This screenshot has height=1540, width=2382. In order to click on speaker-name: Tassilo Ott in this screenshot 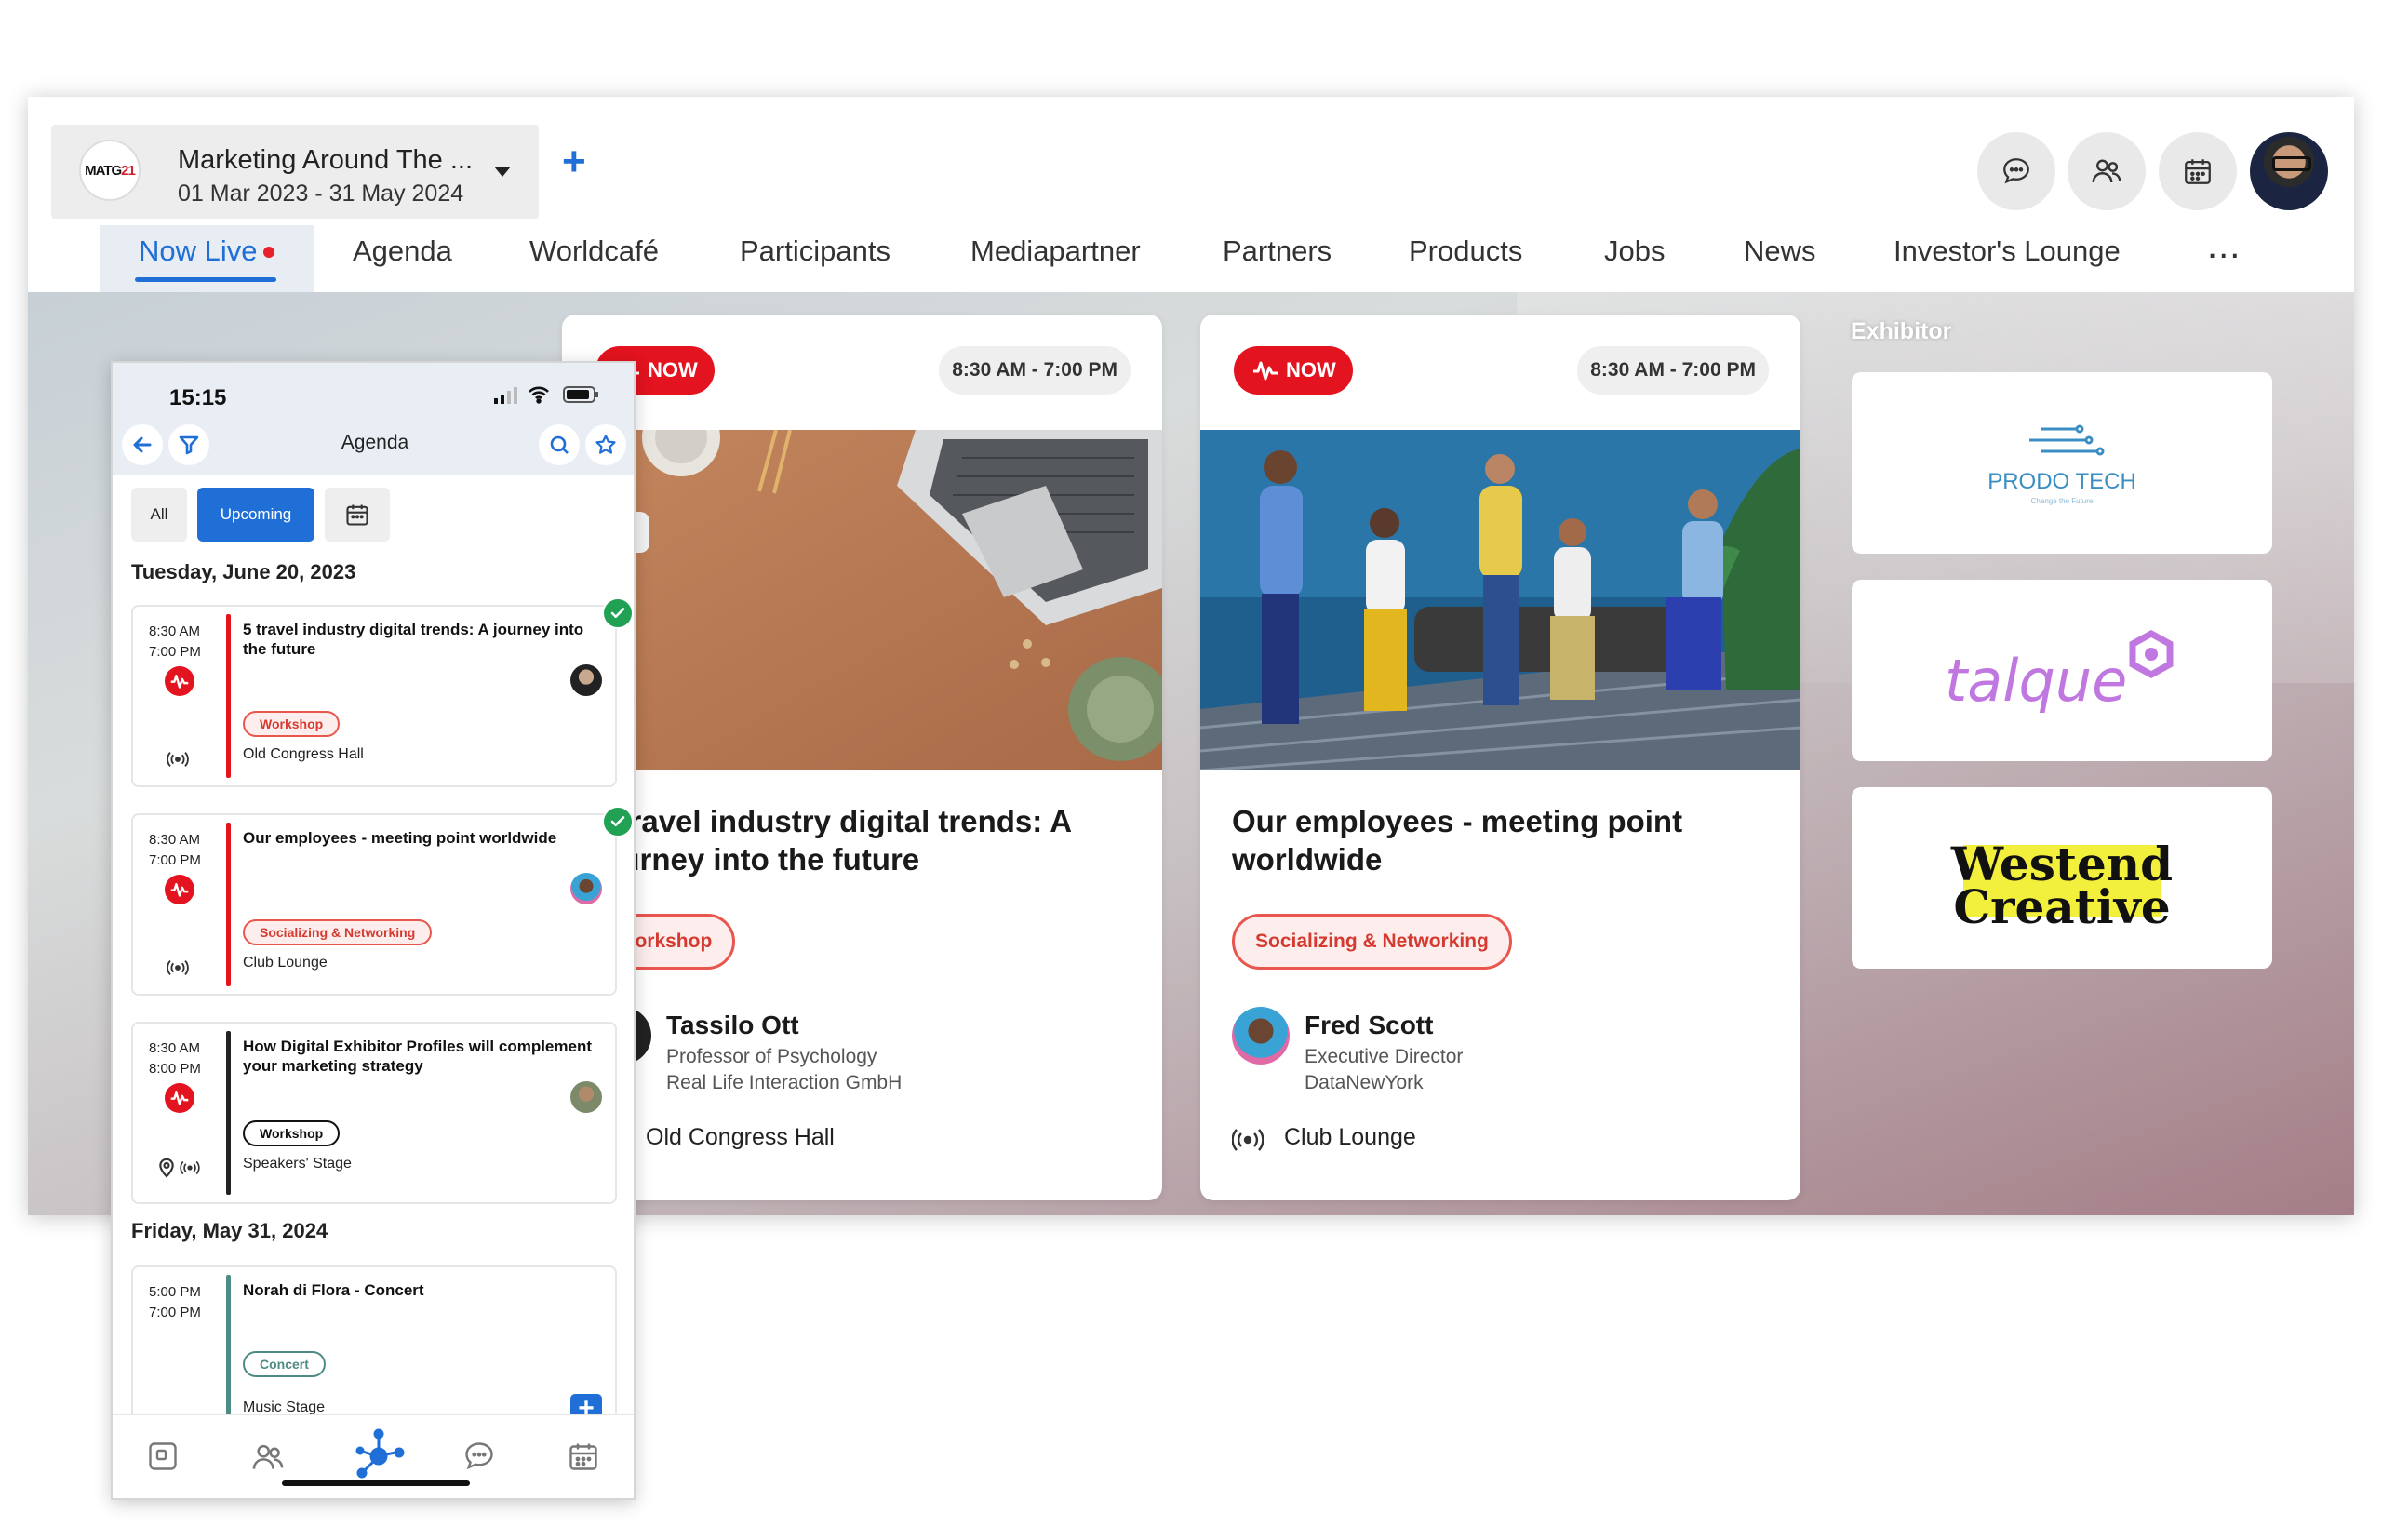, I will do `click(732, 1025)`.